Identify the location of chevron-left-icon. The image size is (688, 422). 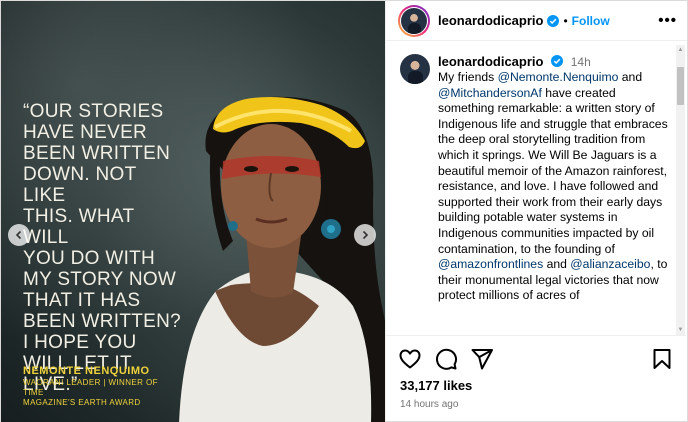
(18, 235).